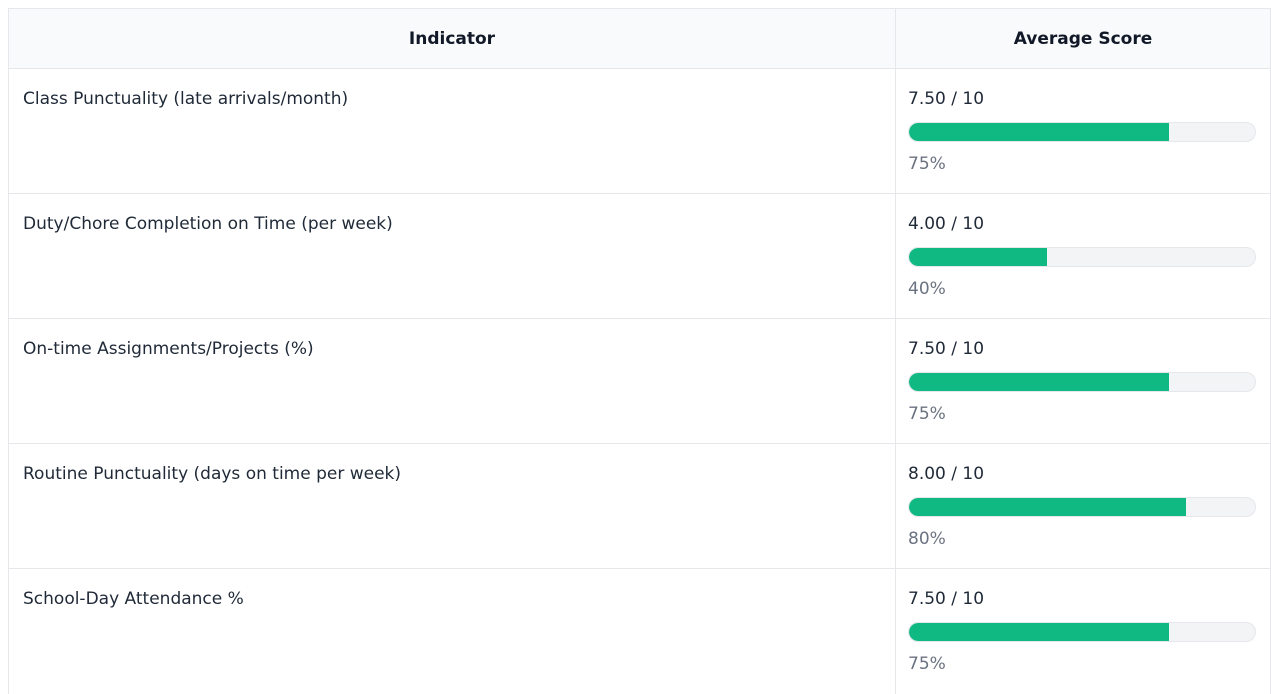 The image size is (1271, 694). Describe the element at coordinates (946, 224) in the screenshot. I see `score-value: 4.00 / 10` at that location.